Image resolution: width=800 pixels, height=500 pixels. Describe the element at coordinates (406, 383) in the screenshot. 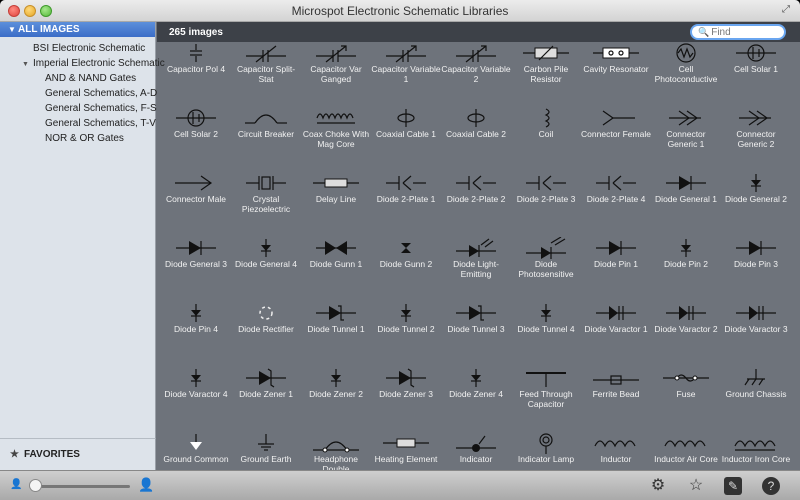

I see `symbol-tile: Diode Zener 3` at that location.